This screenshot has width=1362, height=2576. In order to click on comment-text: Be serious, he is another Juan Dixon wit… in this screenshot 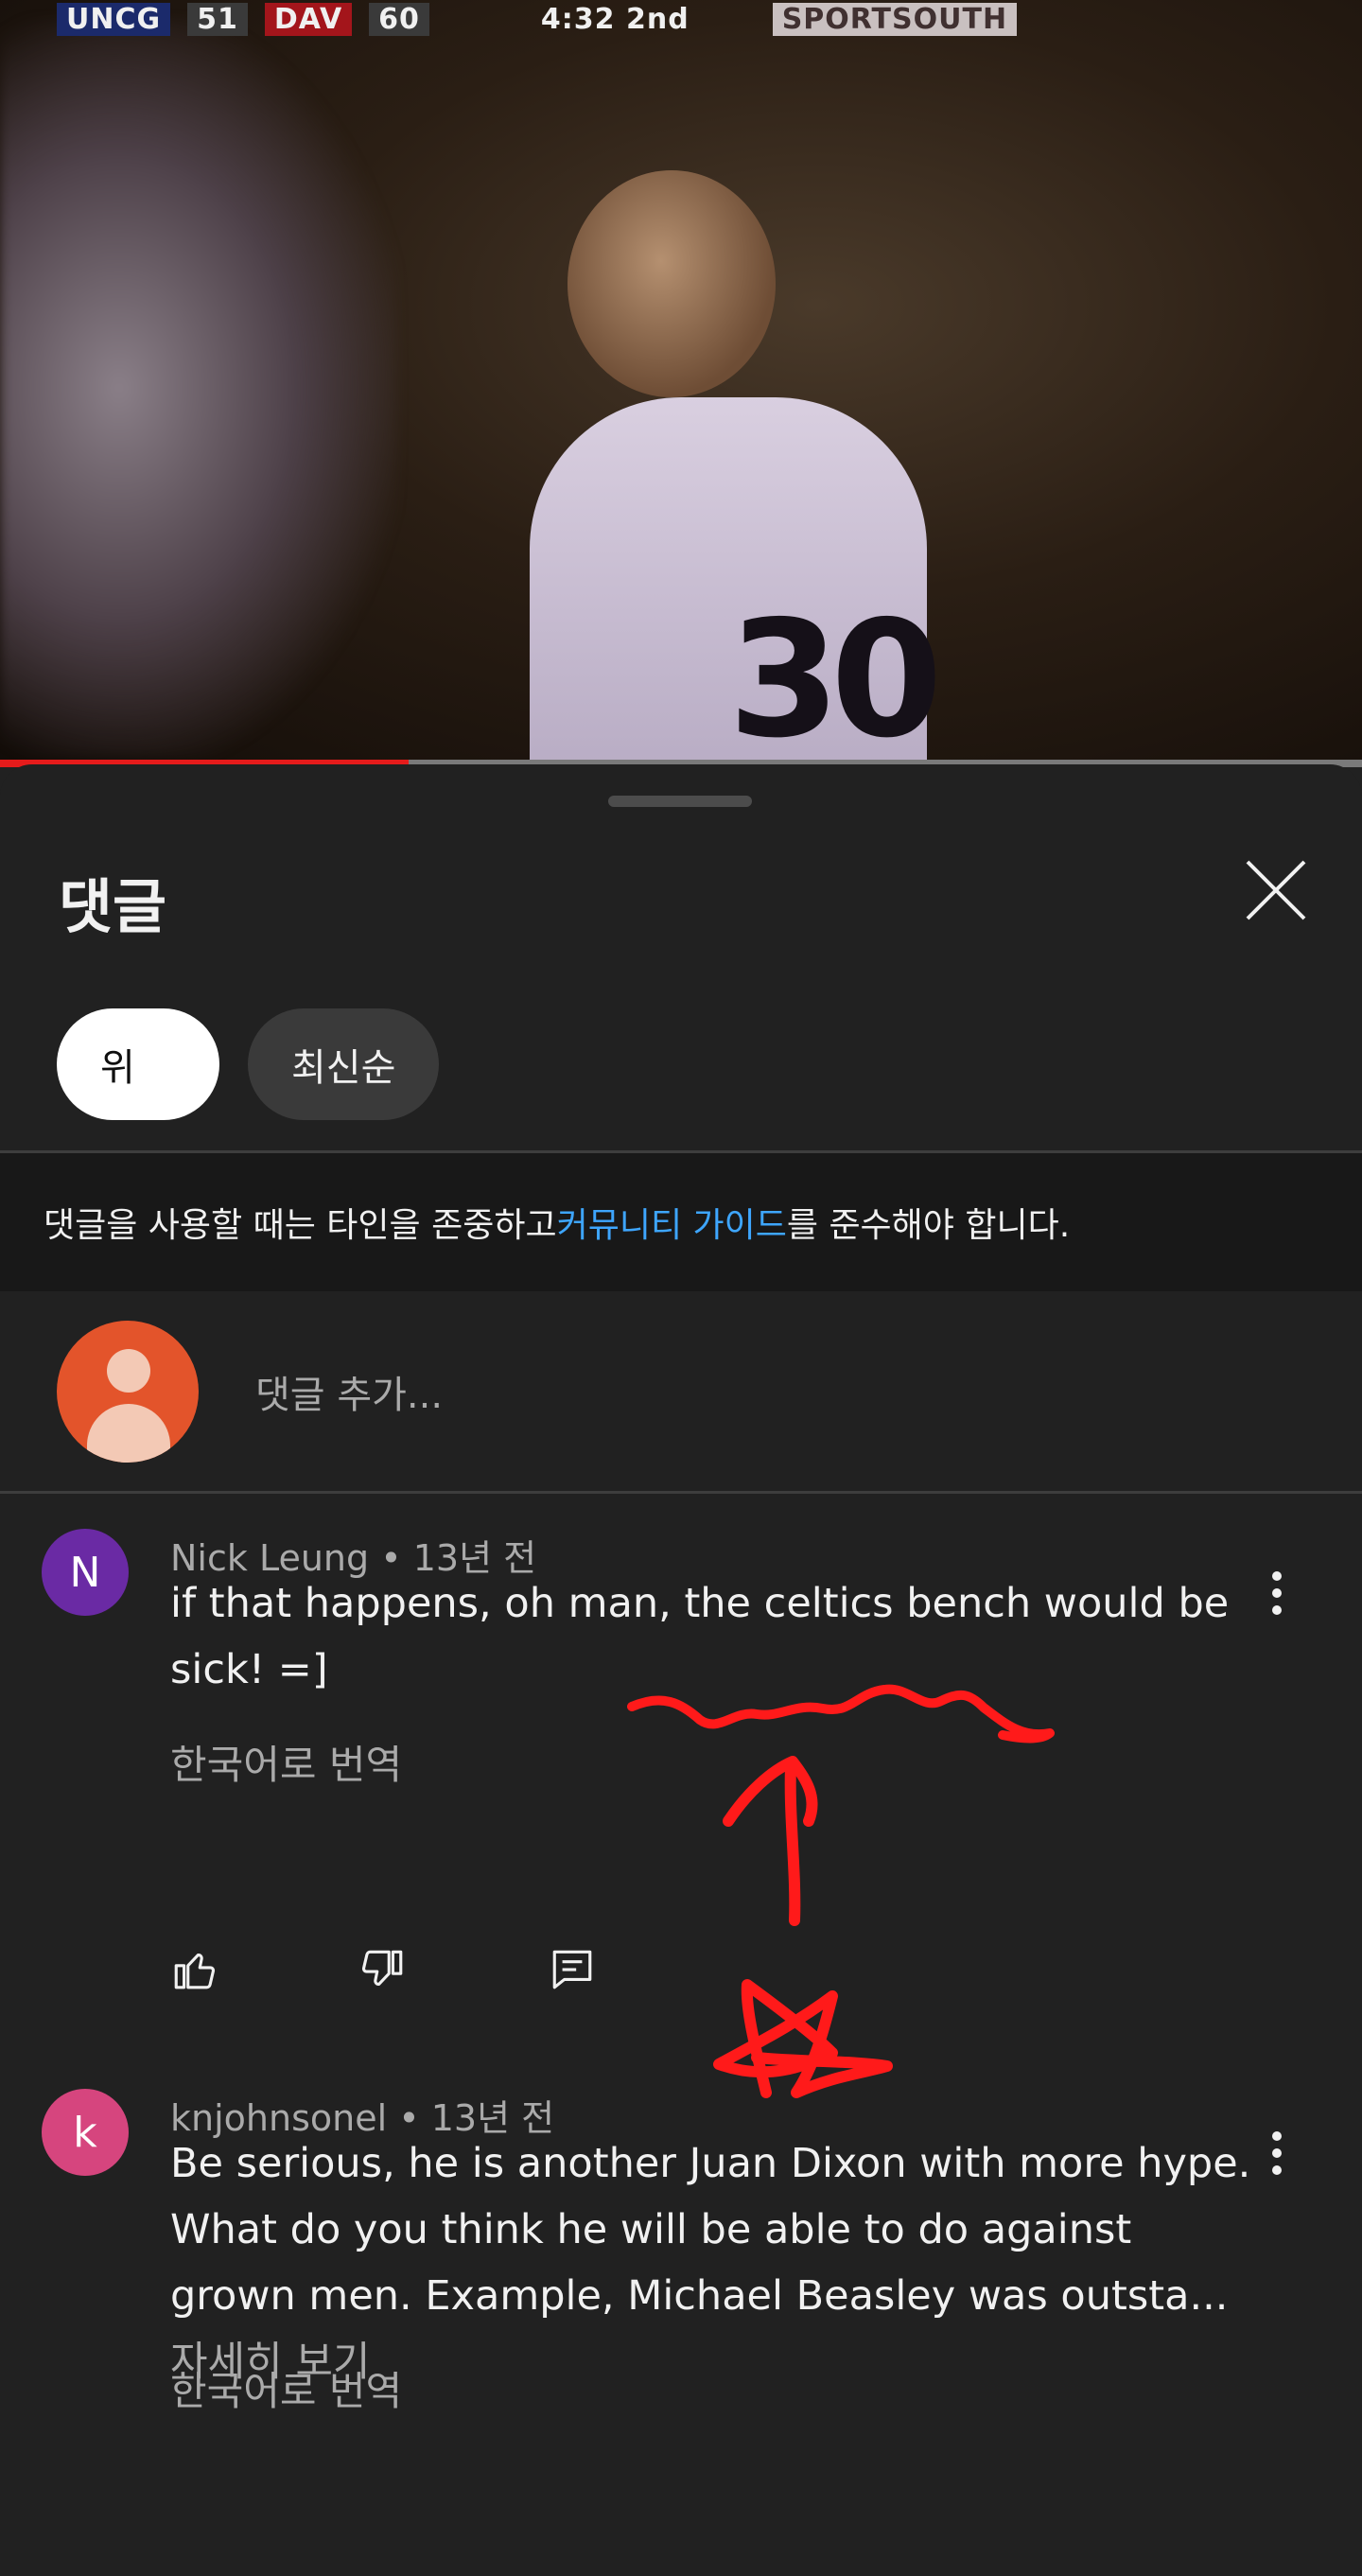, I will do `click(714, 2263)`.